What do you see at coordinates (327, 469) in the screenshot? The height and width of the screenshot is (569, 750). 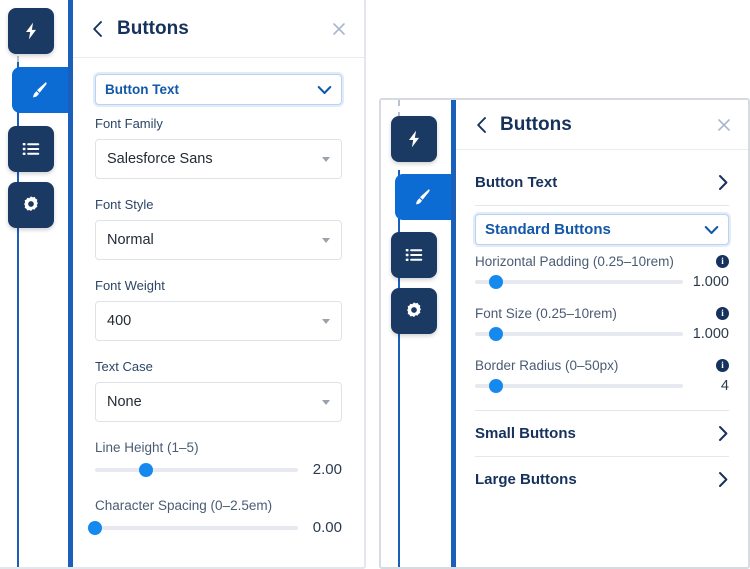 I see `slider-value: 2.00` at bounding box center [327, 469].